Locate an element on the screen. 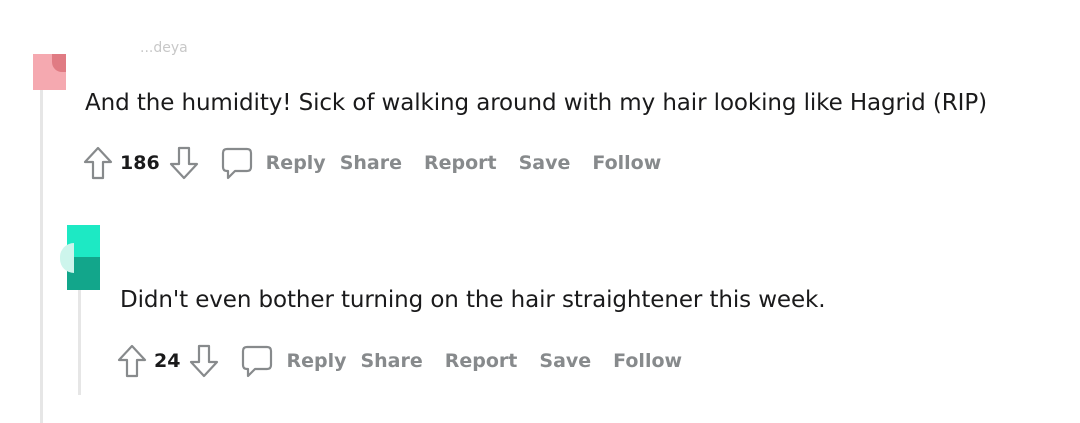 Image resolution: width=1080 pixels, height=423 pixels. thread-line-reply is located at coordinates (79, 342).